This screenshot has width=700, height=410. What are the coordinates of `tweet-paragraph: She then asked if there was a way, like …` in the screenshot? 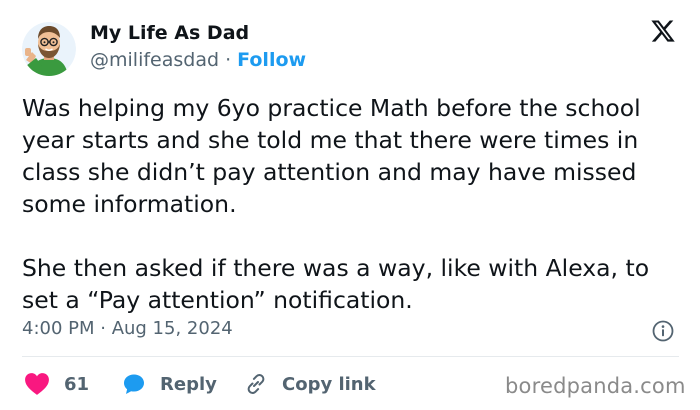 It's located at (336, 284).